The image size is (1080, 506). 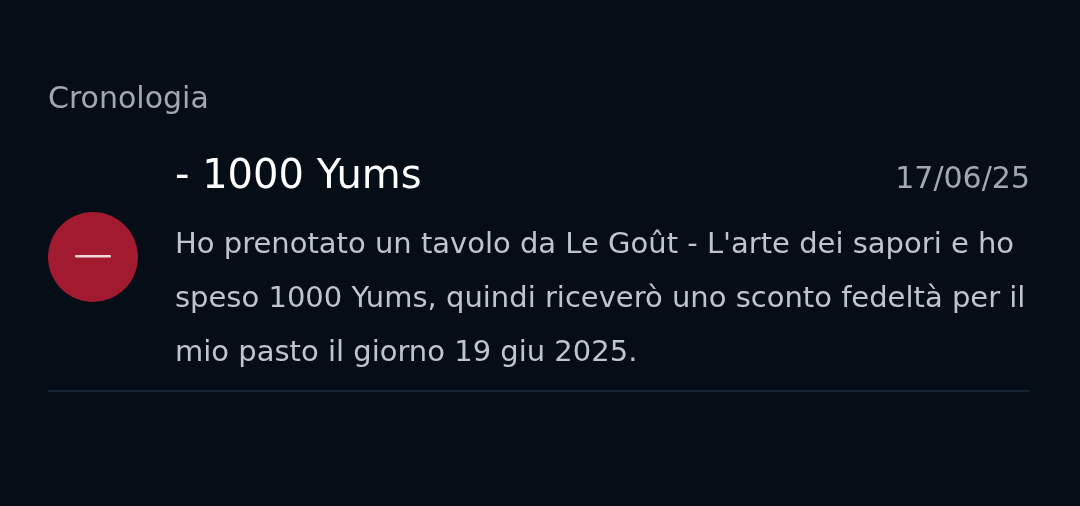 I want to click on section-title: Cronologia, so click(x=129, y=98).